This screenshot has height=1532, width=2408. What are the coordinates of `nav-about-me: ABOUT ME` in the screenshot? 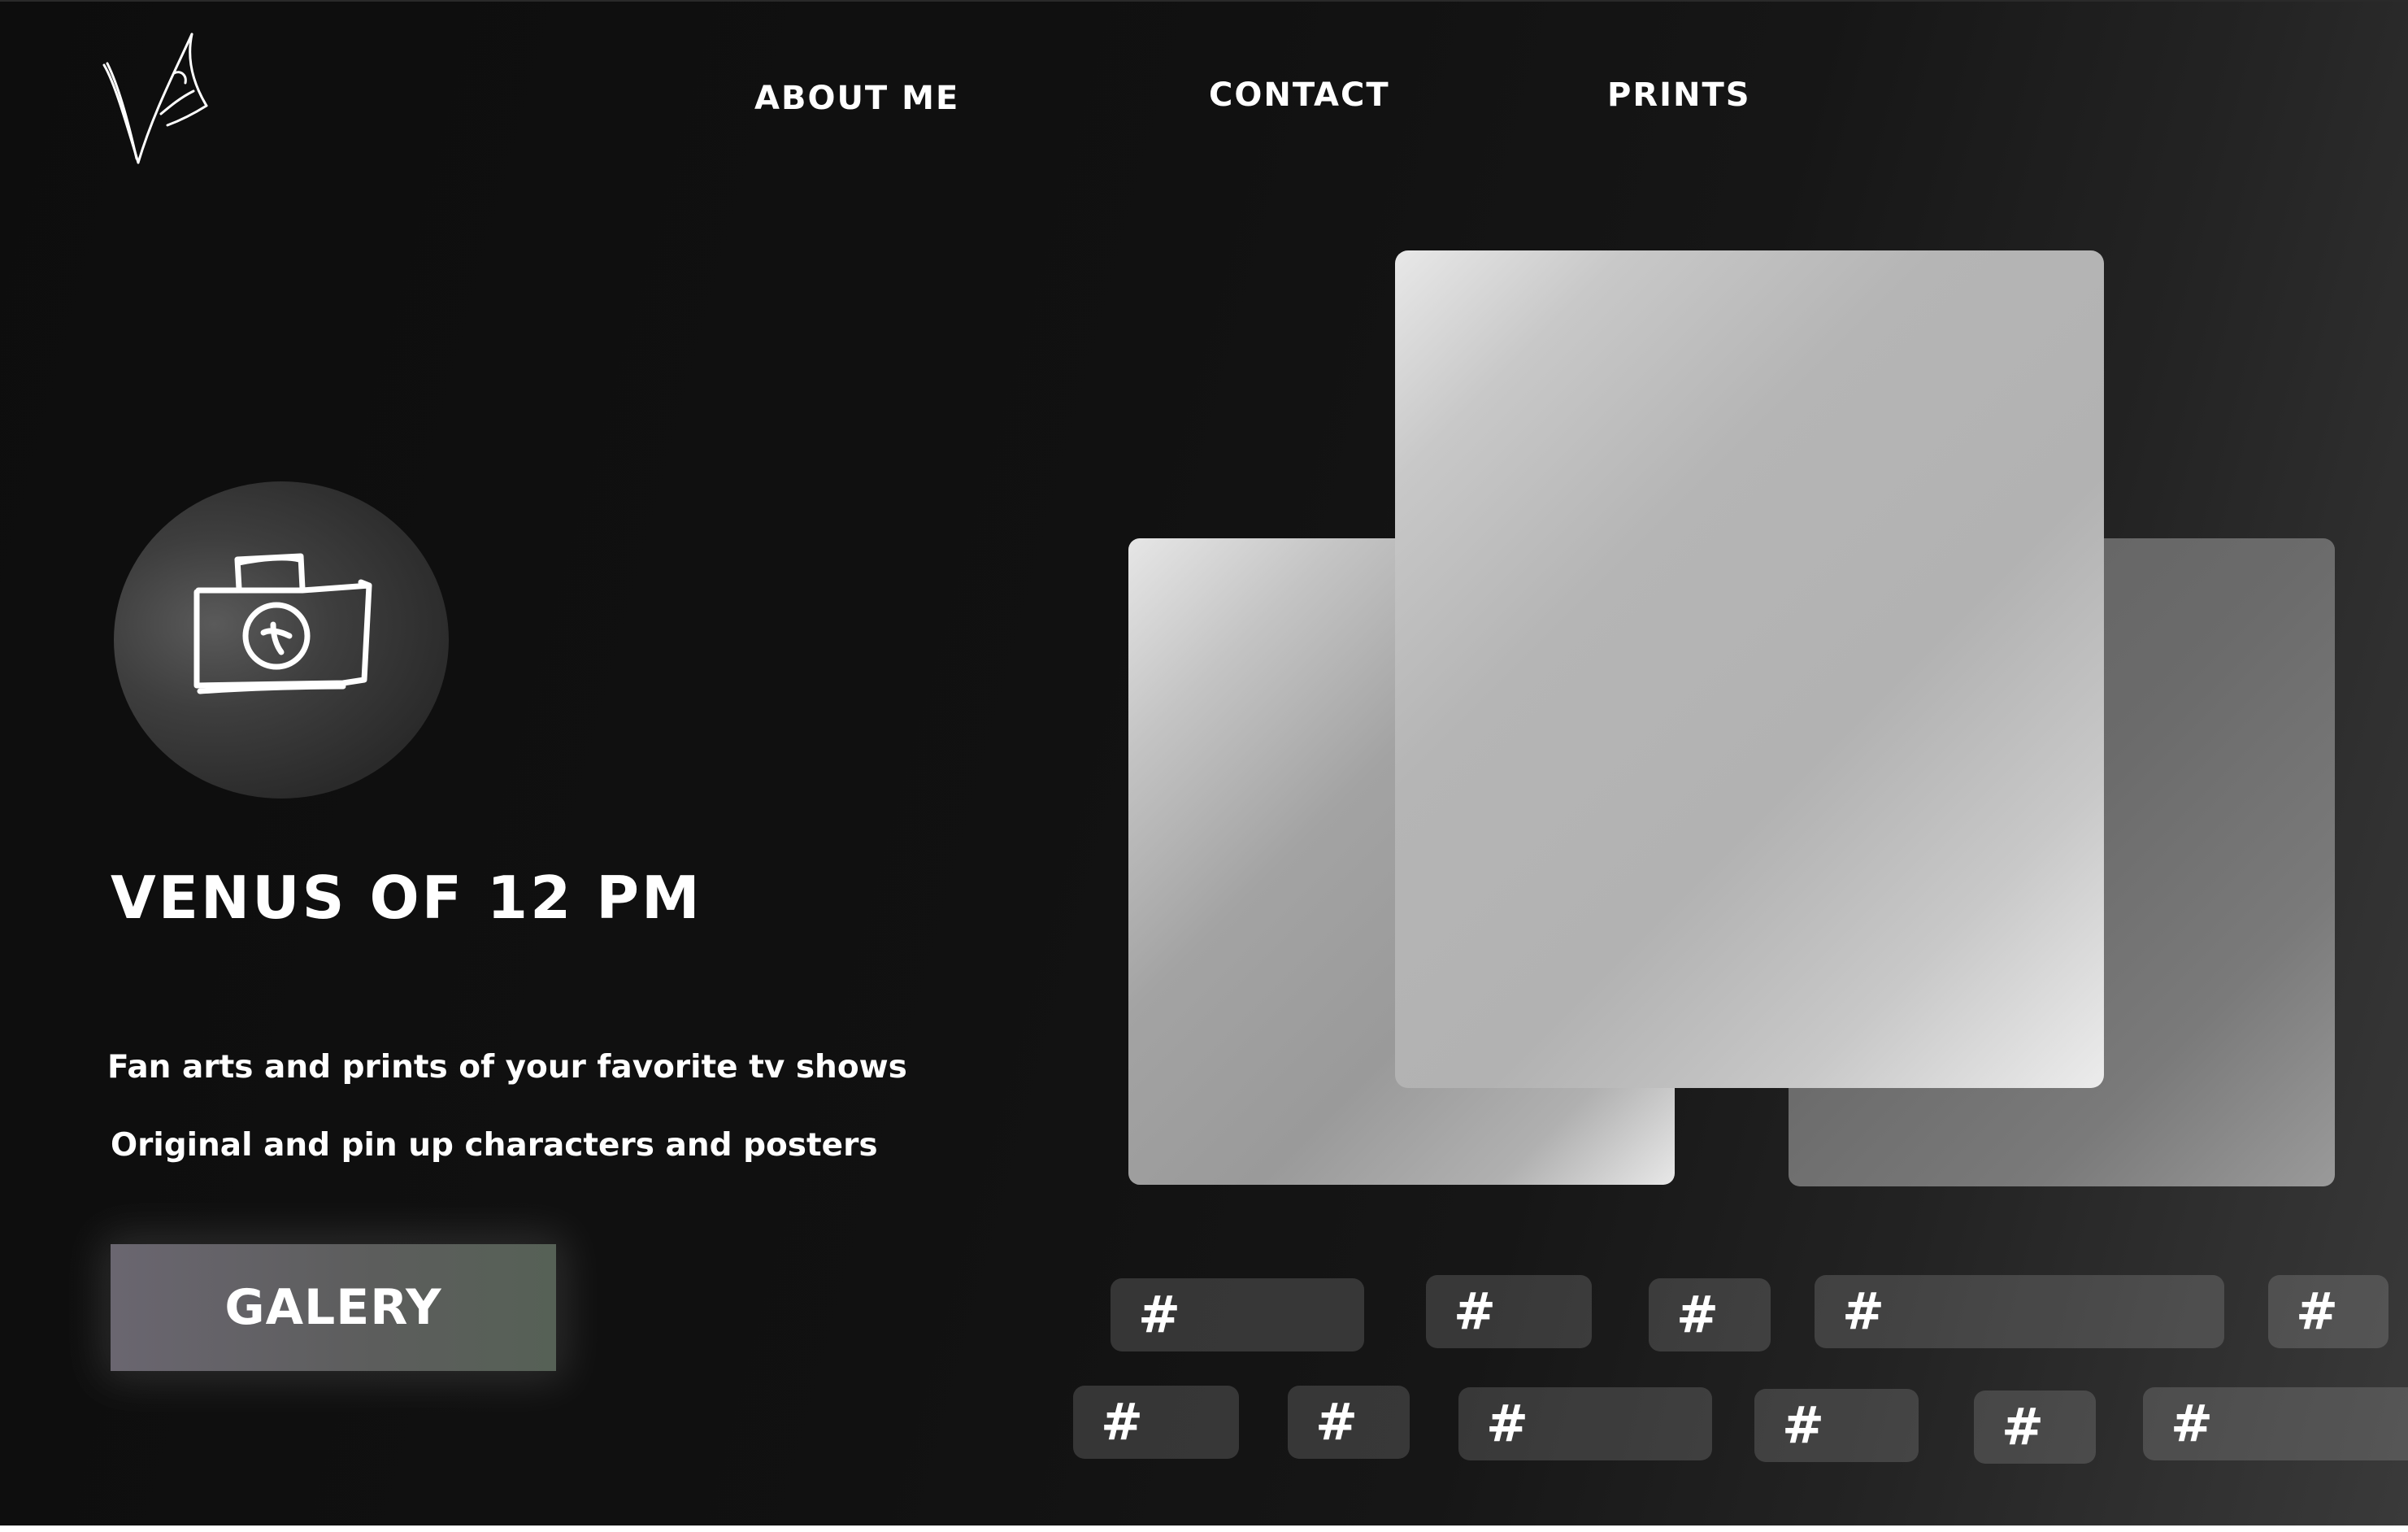 It's located at (856, 99).